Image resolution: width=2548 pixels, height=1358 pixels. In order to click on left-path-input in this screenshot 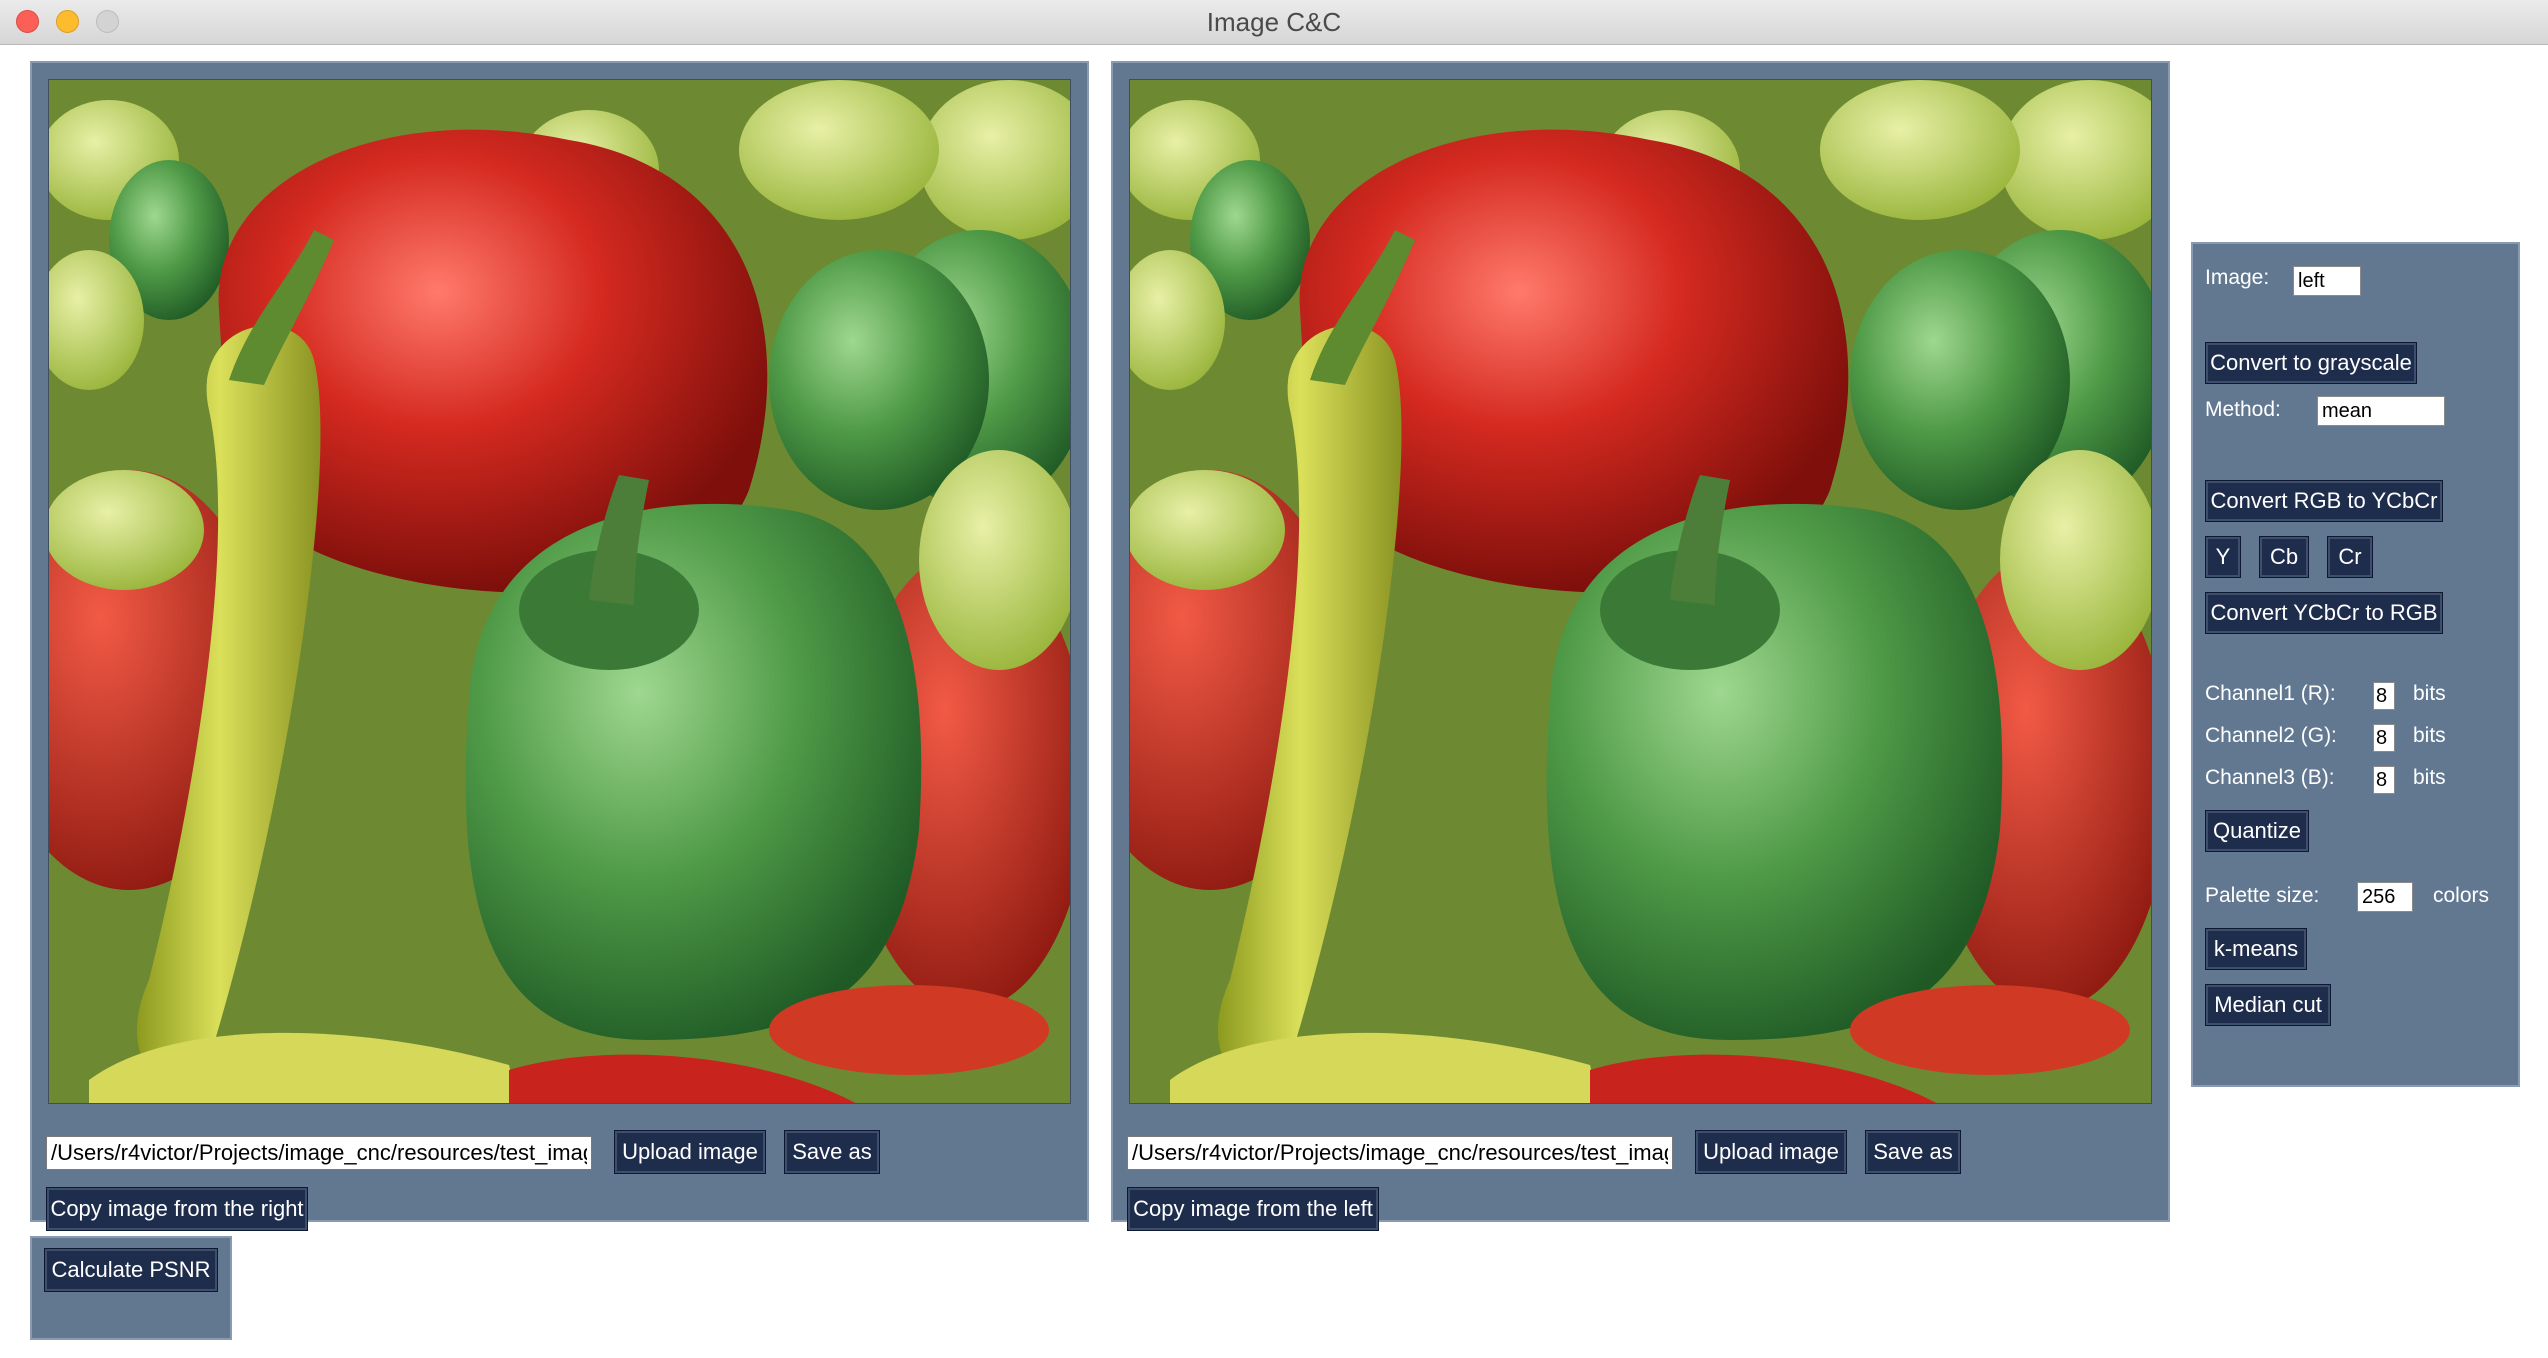, I will do `click(319, 1153)`.